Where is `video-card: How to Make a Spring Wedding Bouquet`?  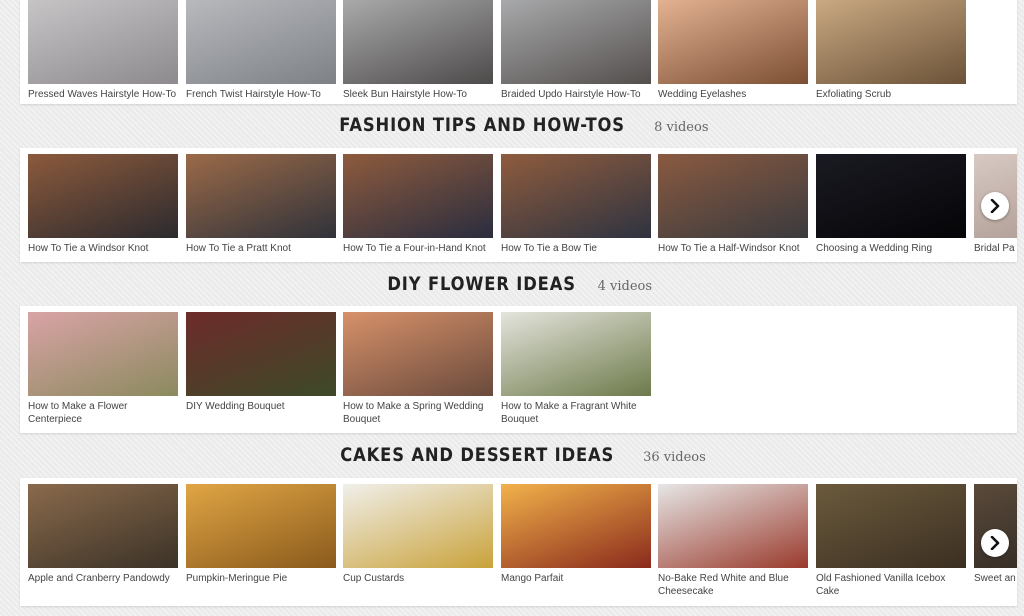
video-card: How to Make a Spring Wedding Bouquet is located at coordinates (418, 369).